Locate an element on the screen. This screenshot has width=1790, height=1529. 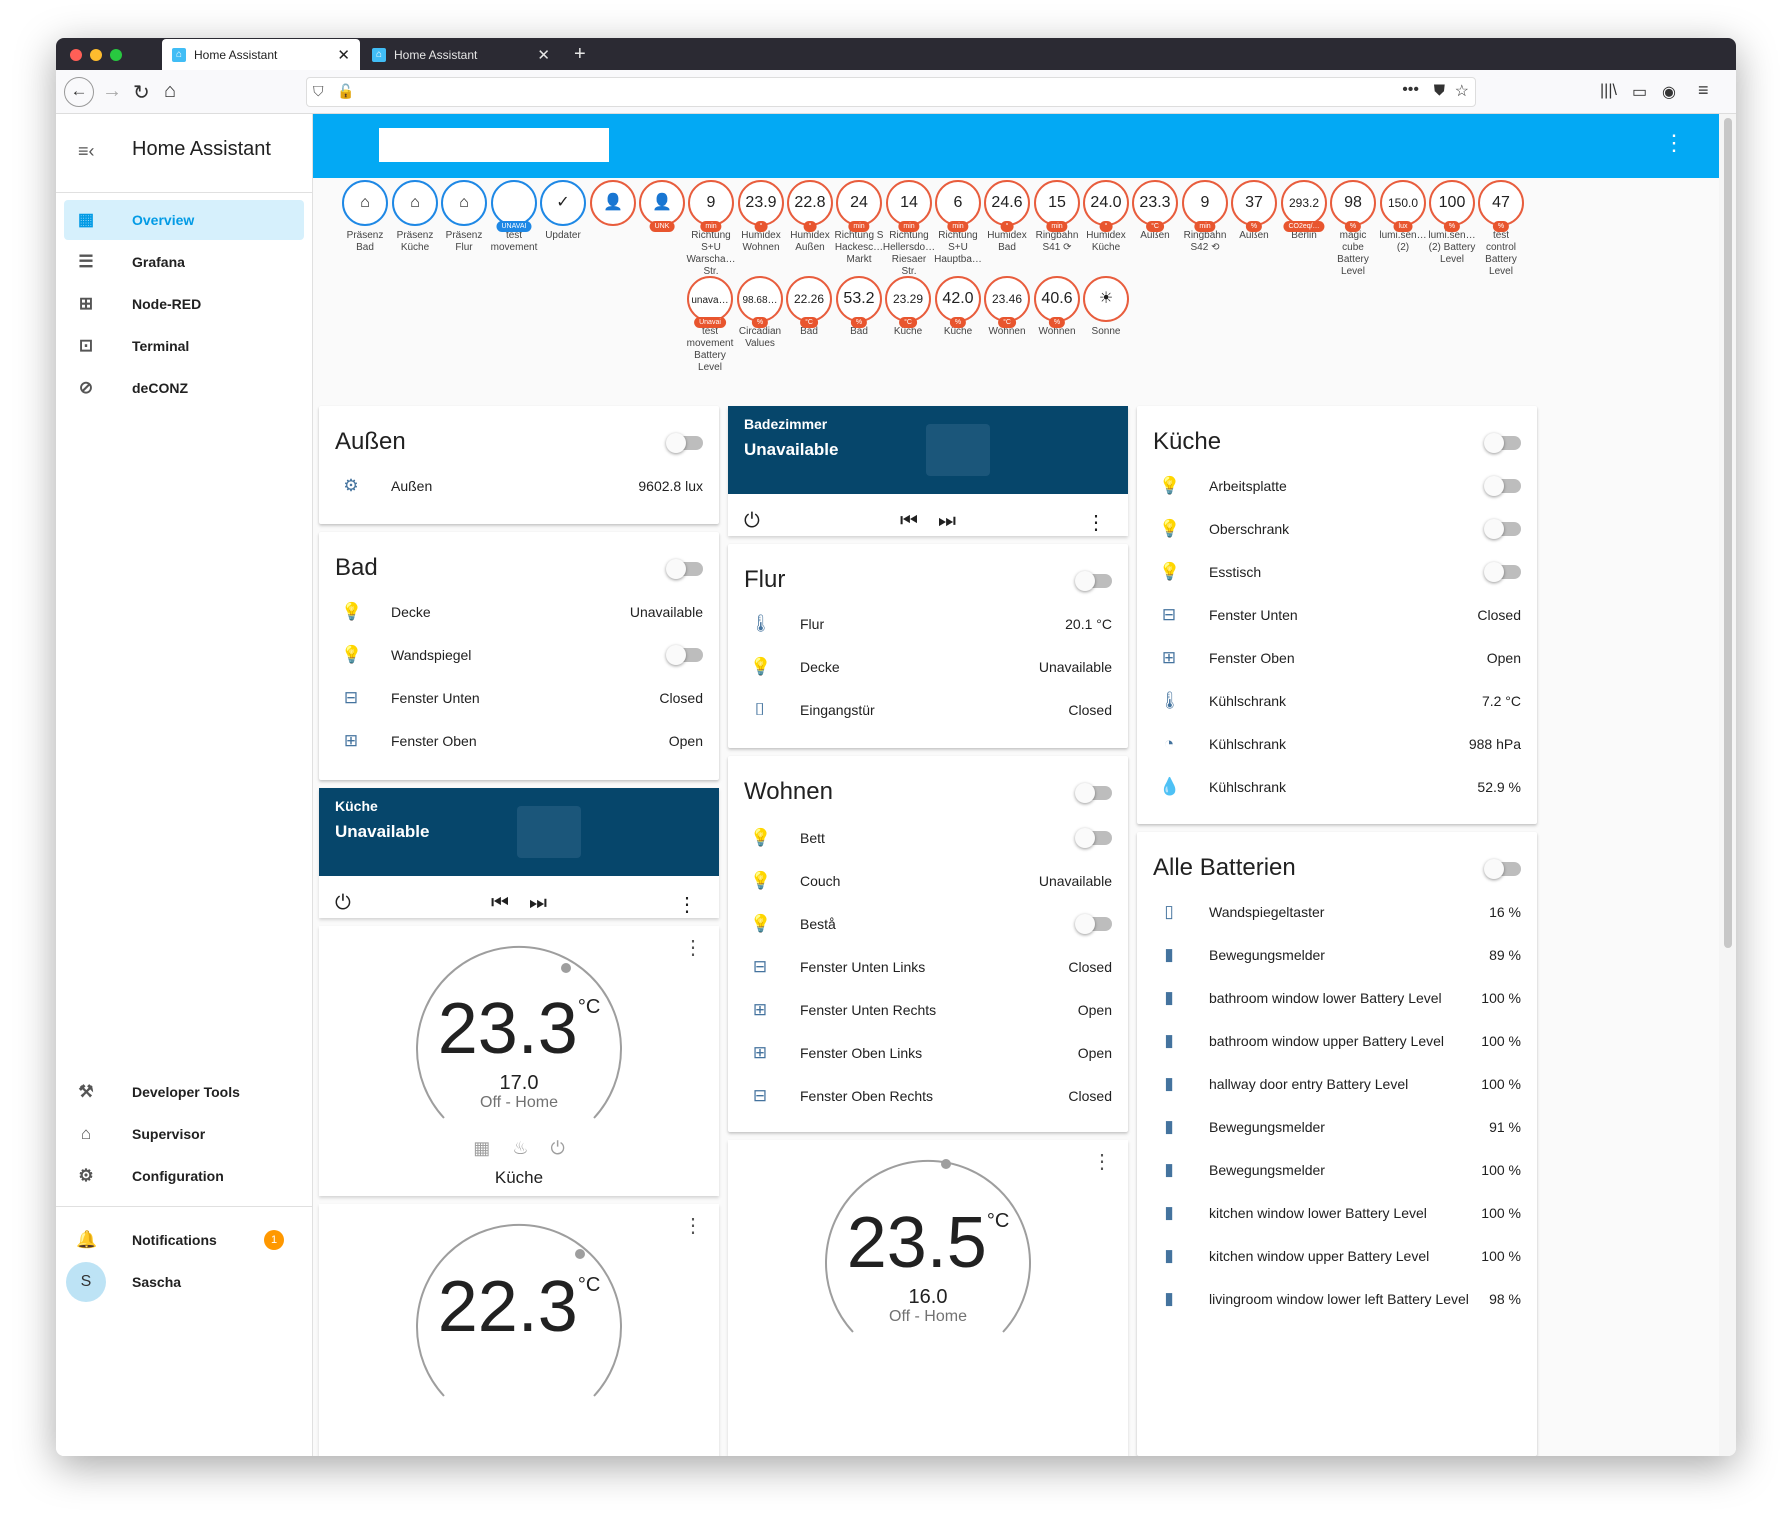
tab-home-assistant-1: ⌂ Home Assistant ✕ is located at coordinates (261, 54).